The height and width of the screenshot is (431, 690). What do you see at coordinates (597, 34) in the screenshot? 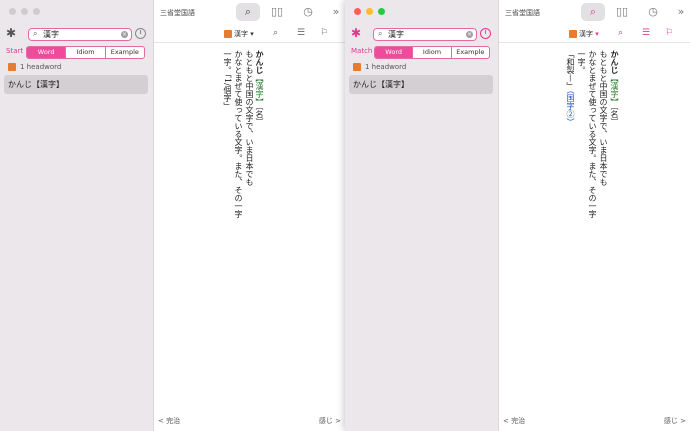
I see `chevron-down-icon: ▾` at bounding box center [597, 34].